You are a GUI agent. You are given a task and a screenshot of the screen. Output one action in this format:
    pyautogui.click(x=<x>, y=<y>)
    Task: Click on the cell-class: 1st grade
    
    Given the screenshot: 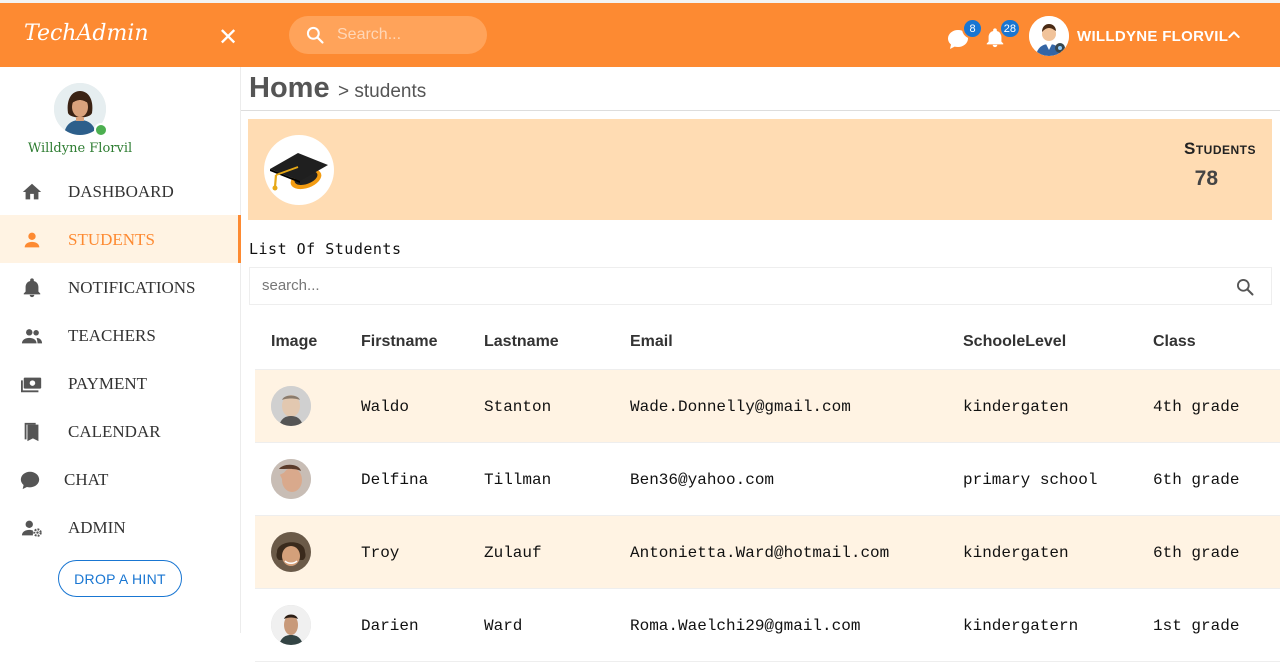 What is the action you would take?
    pyautogui.click(x=1196, y=626)
    